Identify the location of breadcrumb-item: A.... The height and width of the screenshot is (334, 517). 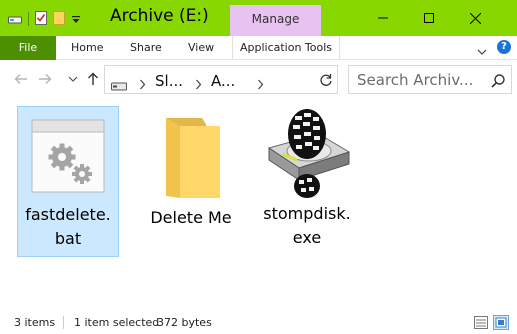
(223, 81).